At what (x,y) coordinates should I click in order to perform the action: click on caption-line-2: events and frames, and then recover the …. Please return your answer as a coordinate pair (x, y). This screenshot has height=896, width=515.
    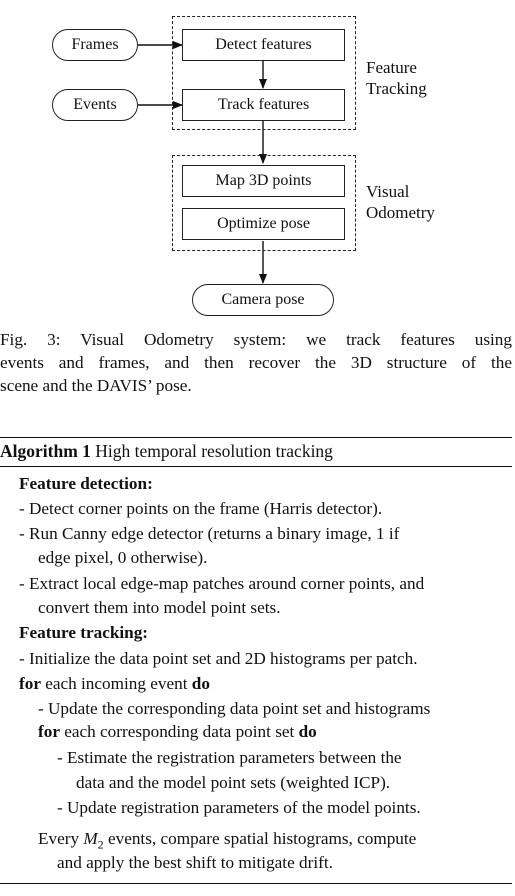
    Looking at the image, I should click on (256, 362).